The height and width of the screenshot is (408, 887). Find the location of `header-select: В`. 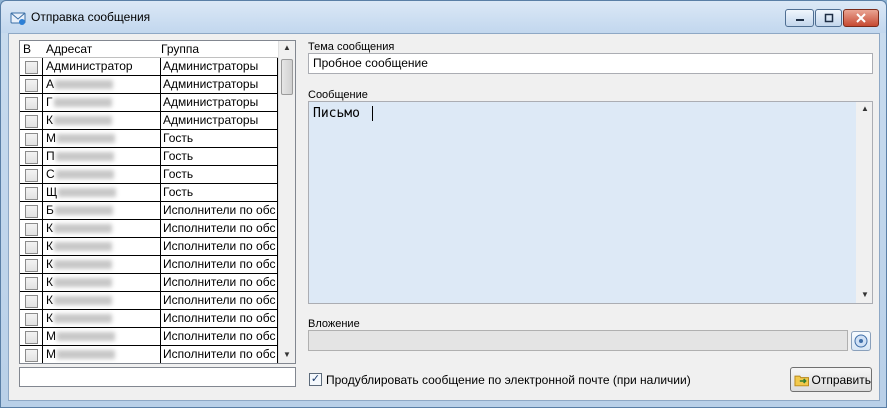

header-select: В is located at coordinates (27, 49).